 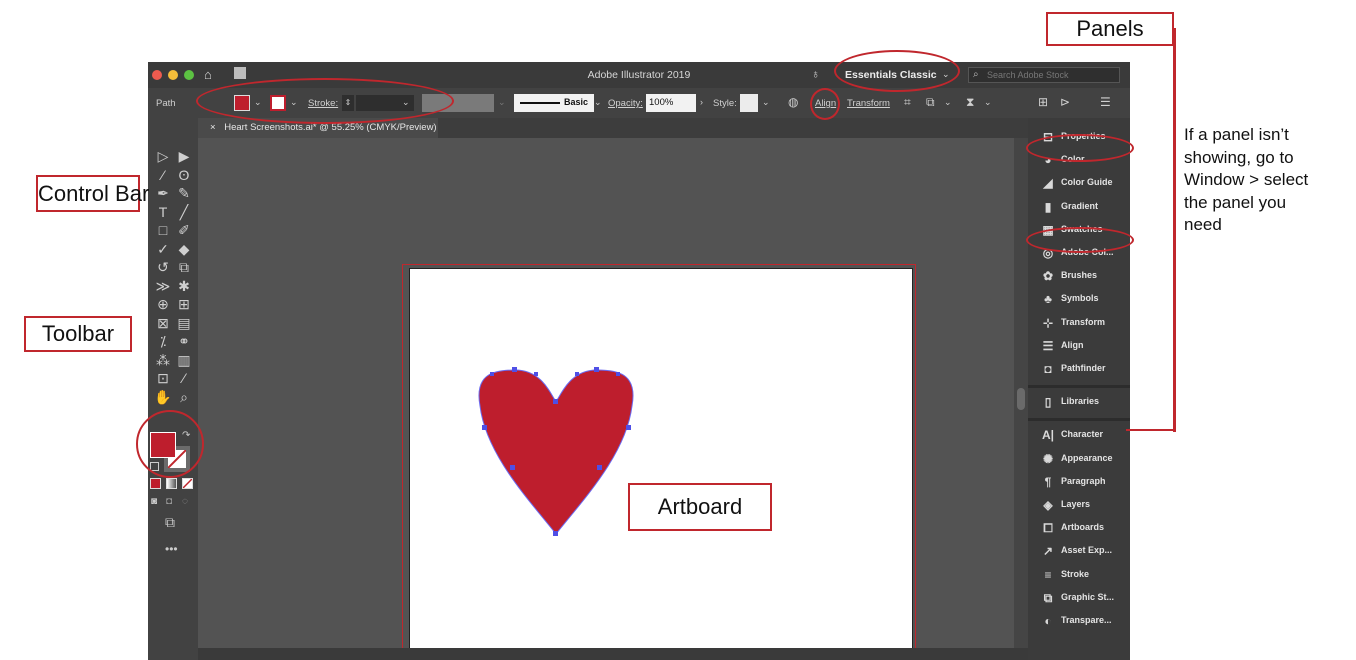 I want to click on panel-item-paragraph: ¶ Paragraph, so click(x=1079, y=482).